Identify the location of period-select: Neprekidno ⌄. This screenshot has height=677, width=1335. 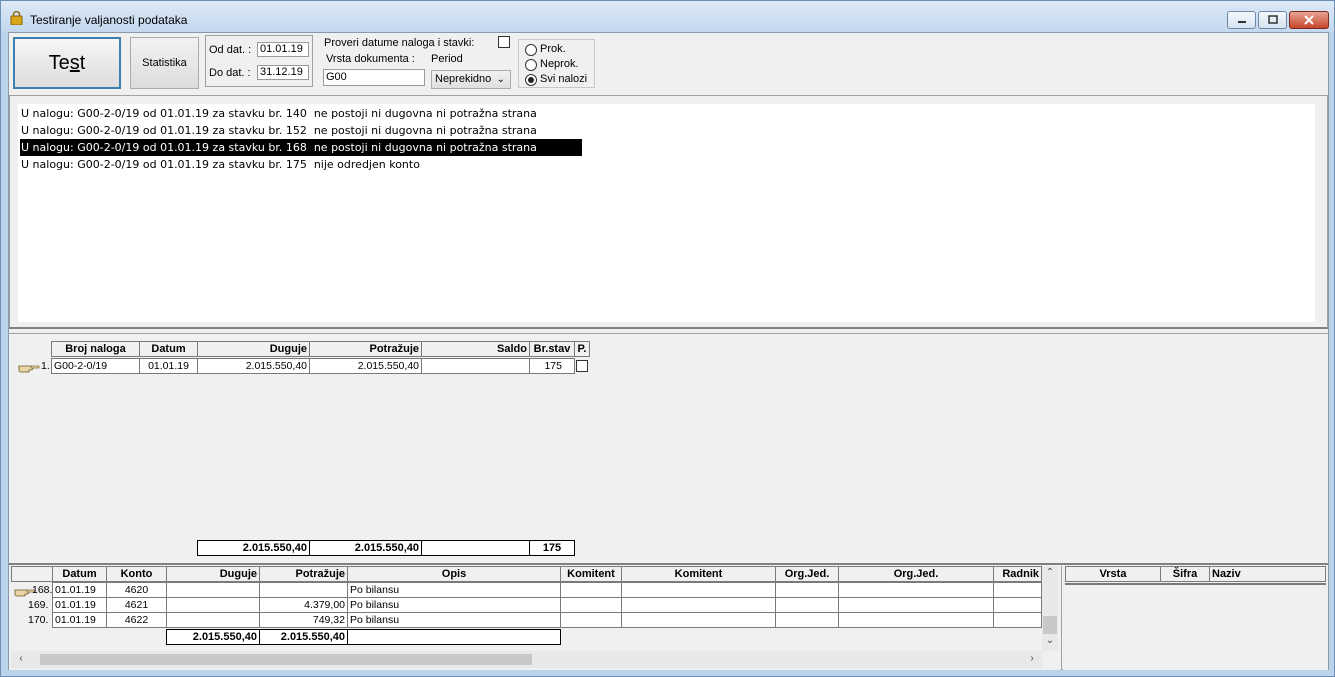
(471, 79).